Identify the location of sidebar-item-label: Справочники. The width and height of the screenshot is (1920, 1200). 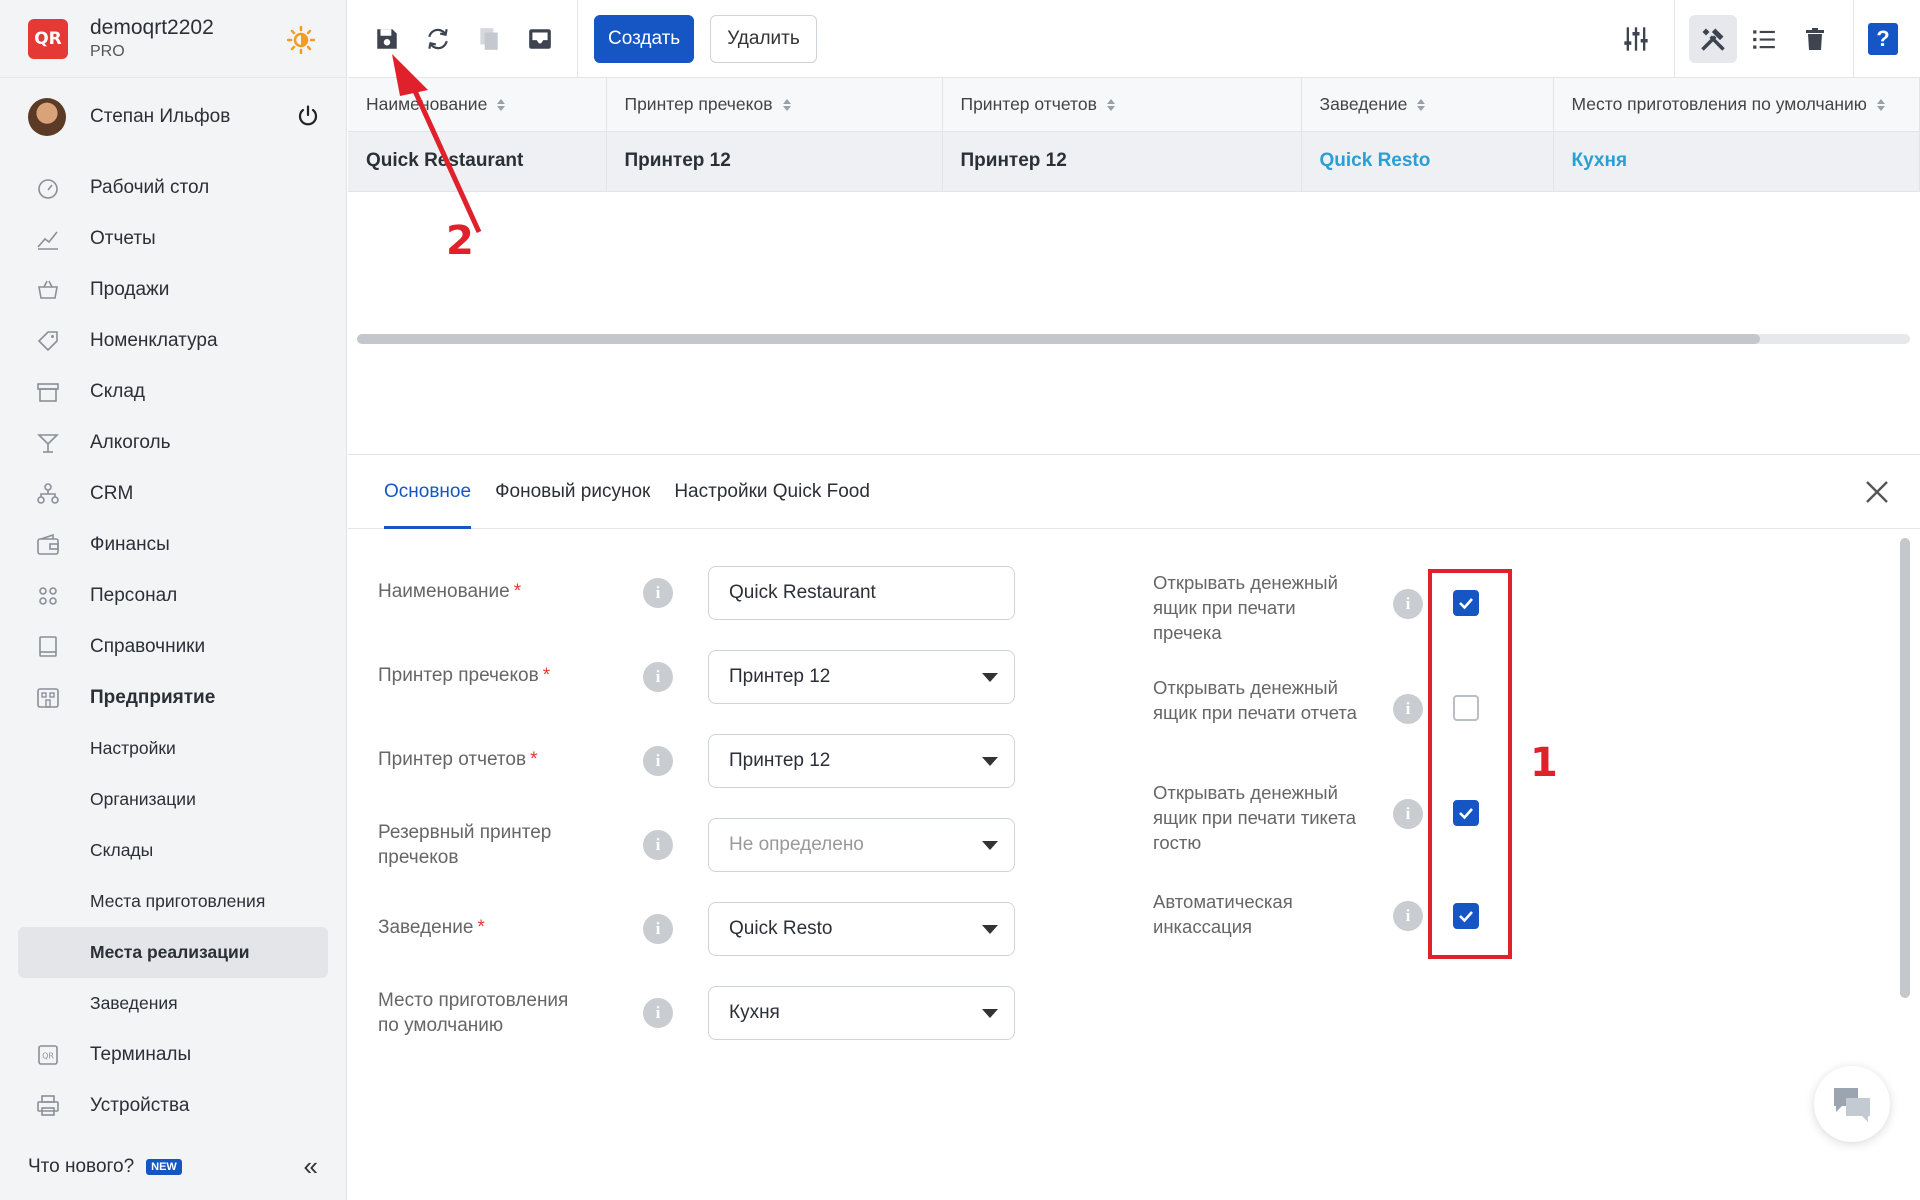
(148, 646).